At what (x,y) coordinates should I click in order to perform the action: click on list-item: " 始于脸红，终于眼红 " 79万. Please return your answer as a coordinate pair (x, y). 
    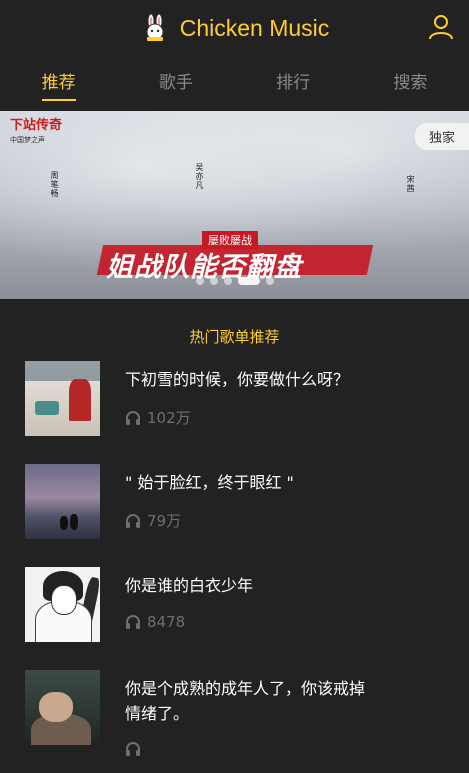
    Looking at the image, I should click on (234, 515).